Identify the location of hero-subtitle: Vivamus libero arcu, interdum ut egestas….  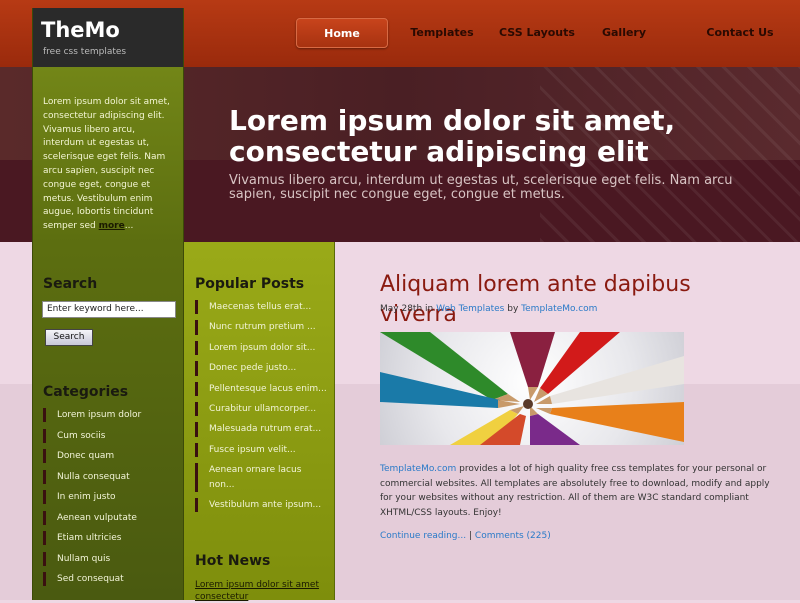
(481, 187).